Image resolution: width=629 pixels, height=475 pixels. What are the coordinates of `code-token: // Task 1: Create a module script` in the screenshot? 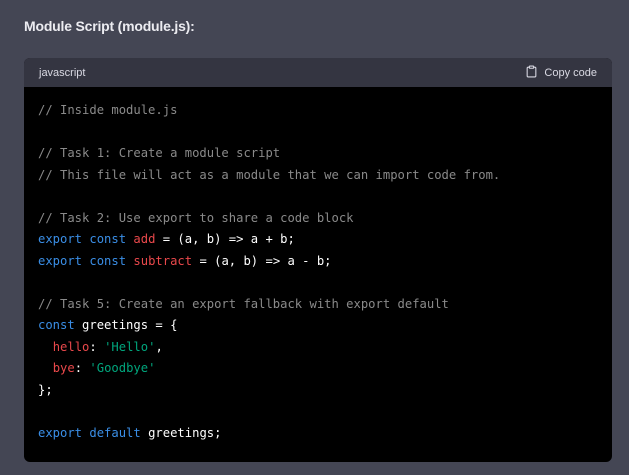 It's located at (159, 153).